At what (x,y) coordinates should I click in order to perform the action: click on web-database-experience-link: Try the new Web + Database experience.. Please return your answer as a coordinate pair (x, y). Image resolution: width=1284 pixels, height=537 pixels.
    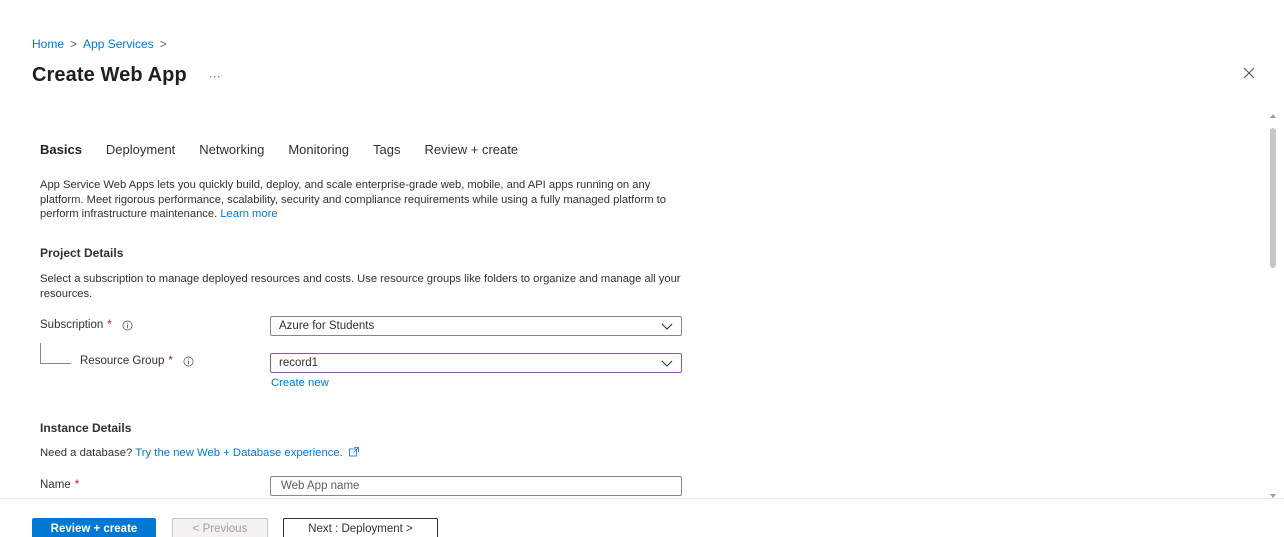
    Looking at the image, I should click on (239, 453).